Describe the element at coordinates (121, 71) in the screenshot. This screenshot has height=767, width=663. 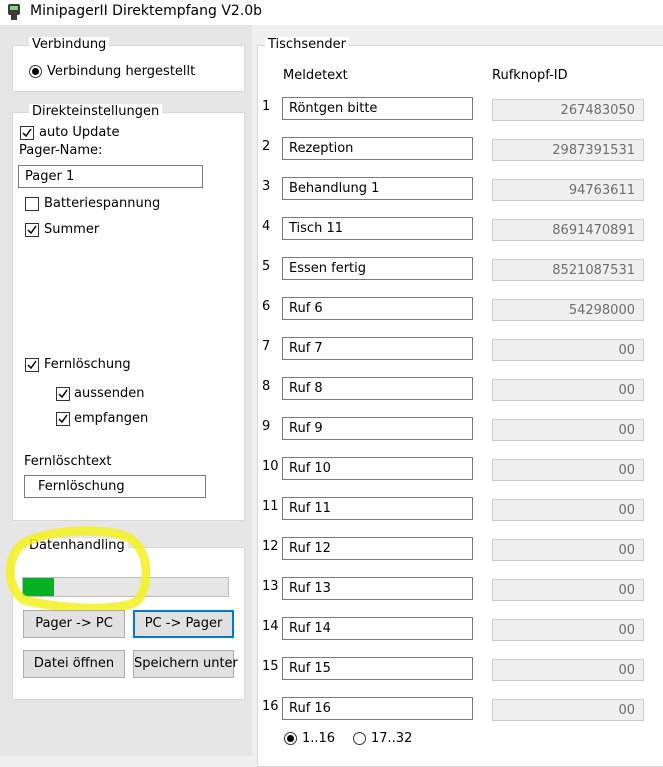
I see `verbindung-status-label: Verbindung hergestellt` at that location.